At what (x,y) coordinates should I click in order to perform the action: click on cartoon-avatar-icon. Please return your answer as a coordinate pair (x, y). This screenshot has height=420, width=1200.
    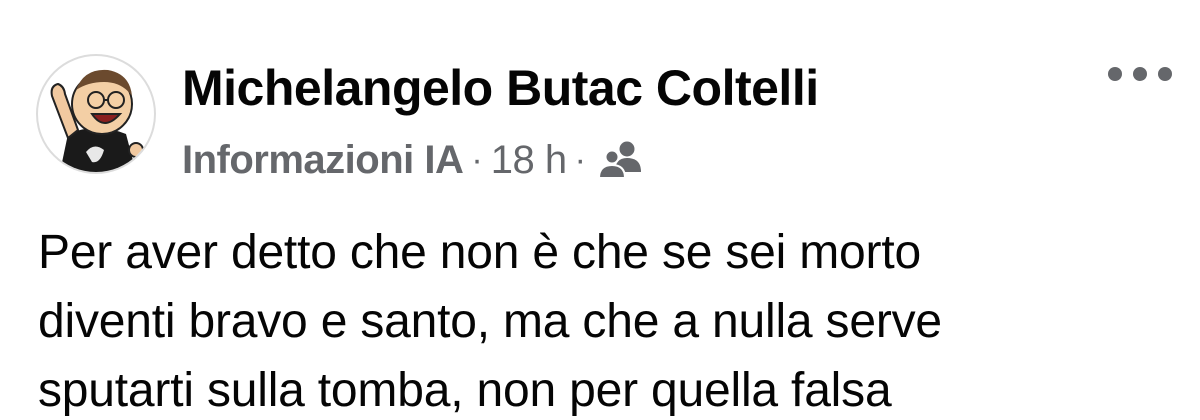
    Looking at the image, I should click on (97, 120).